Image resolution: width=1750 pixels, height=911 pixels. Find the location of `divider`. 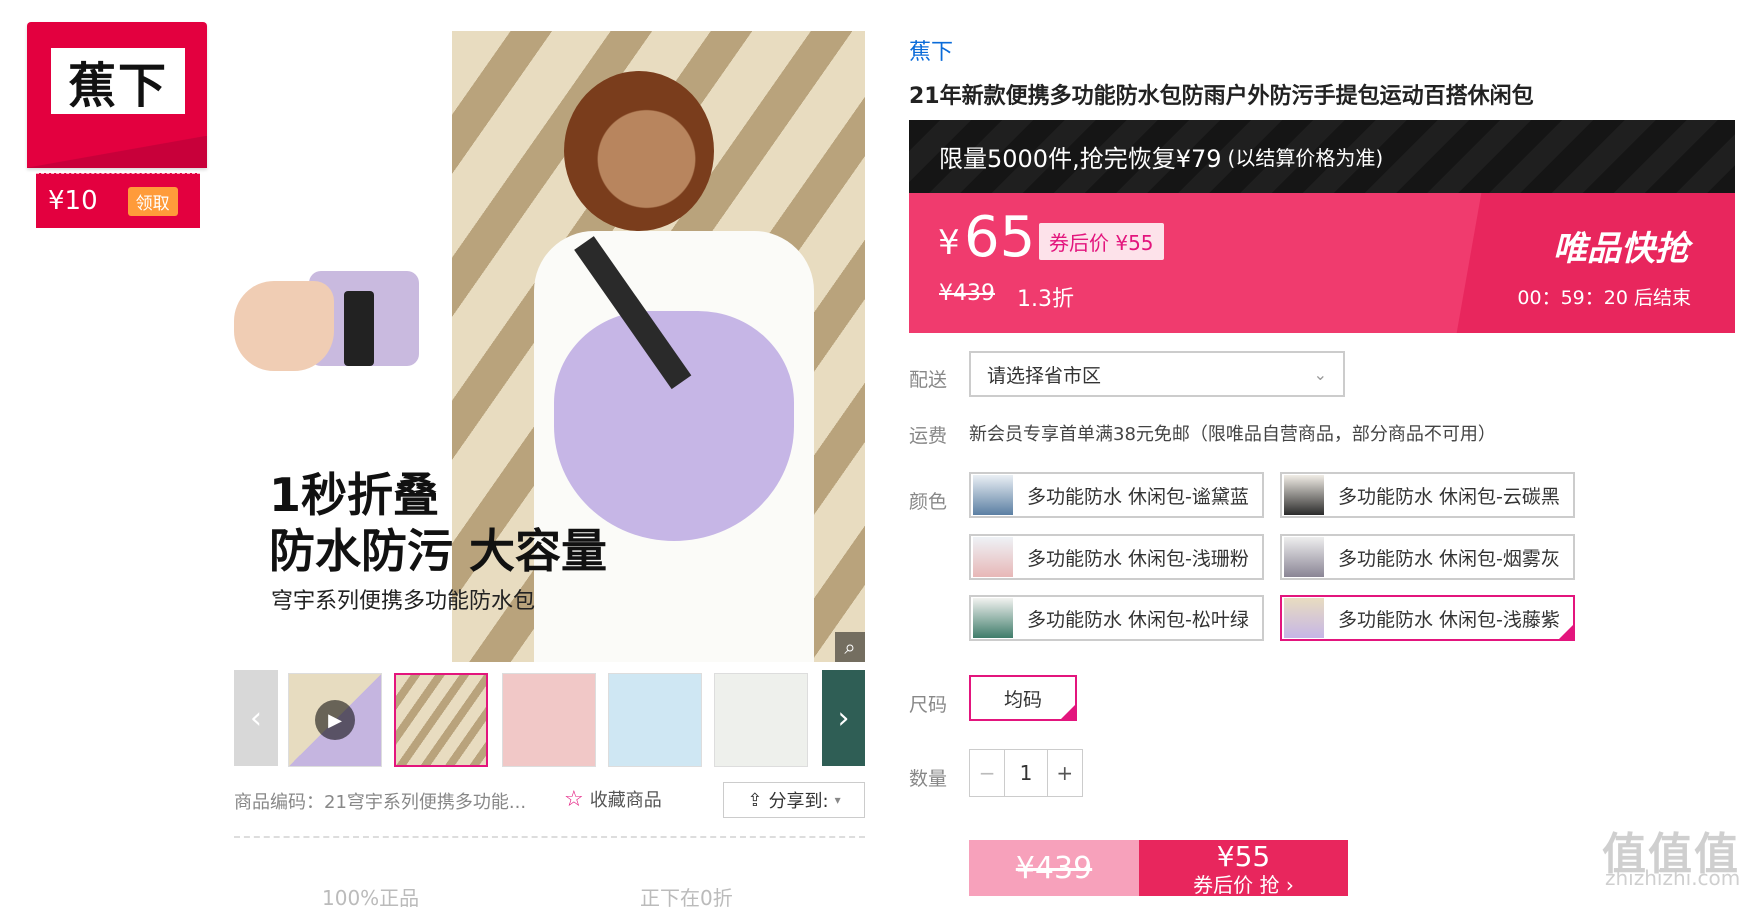

divider is located at coordinates (549, 837).